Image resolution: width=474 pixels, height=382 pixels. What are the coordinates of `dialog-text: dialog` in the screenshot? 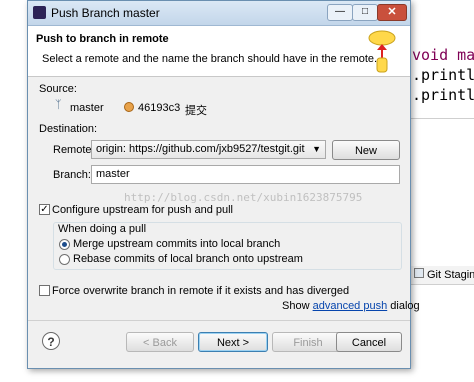 It's located at (405, 306).